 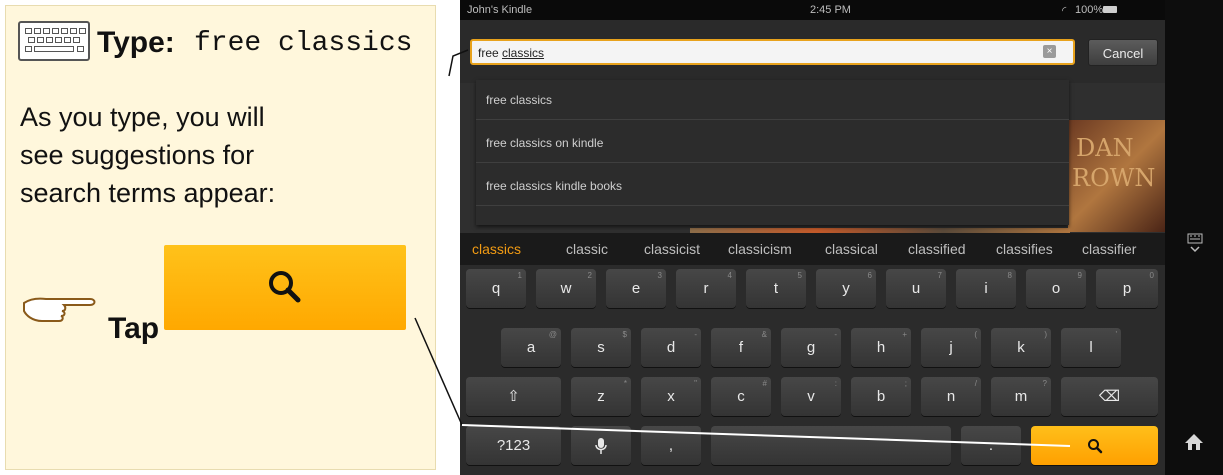 I want to click on hide-keyboard-icon, so click(x=1195, y=244).